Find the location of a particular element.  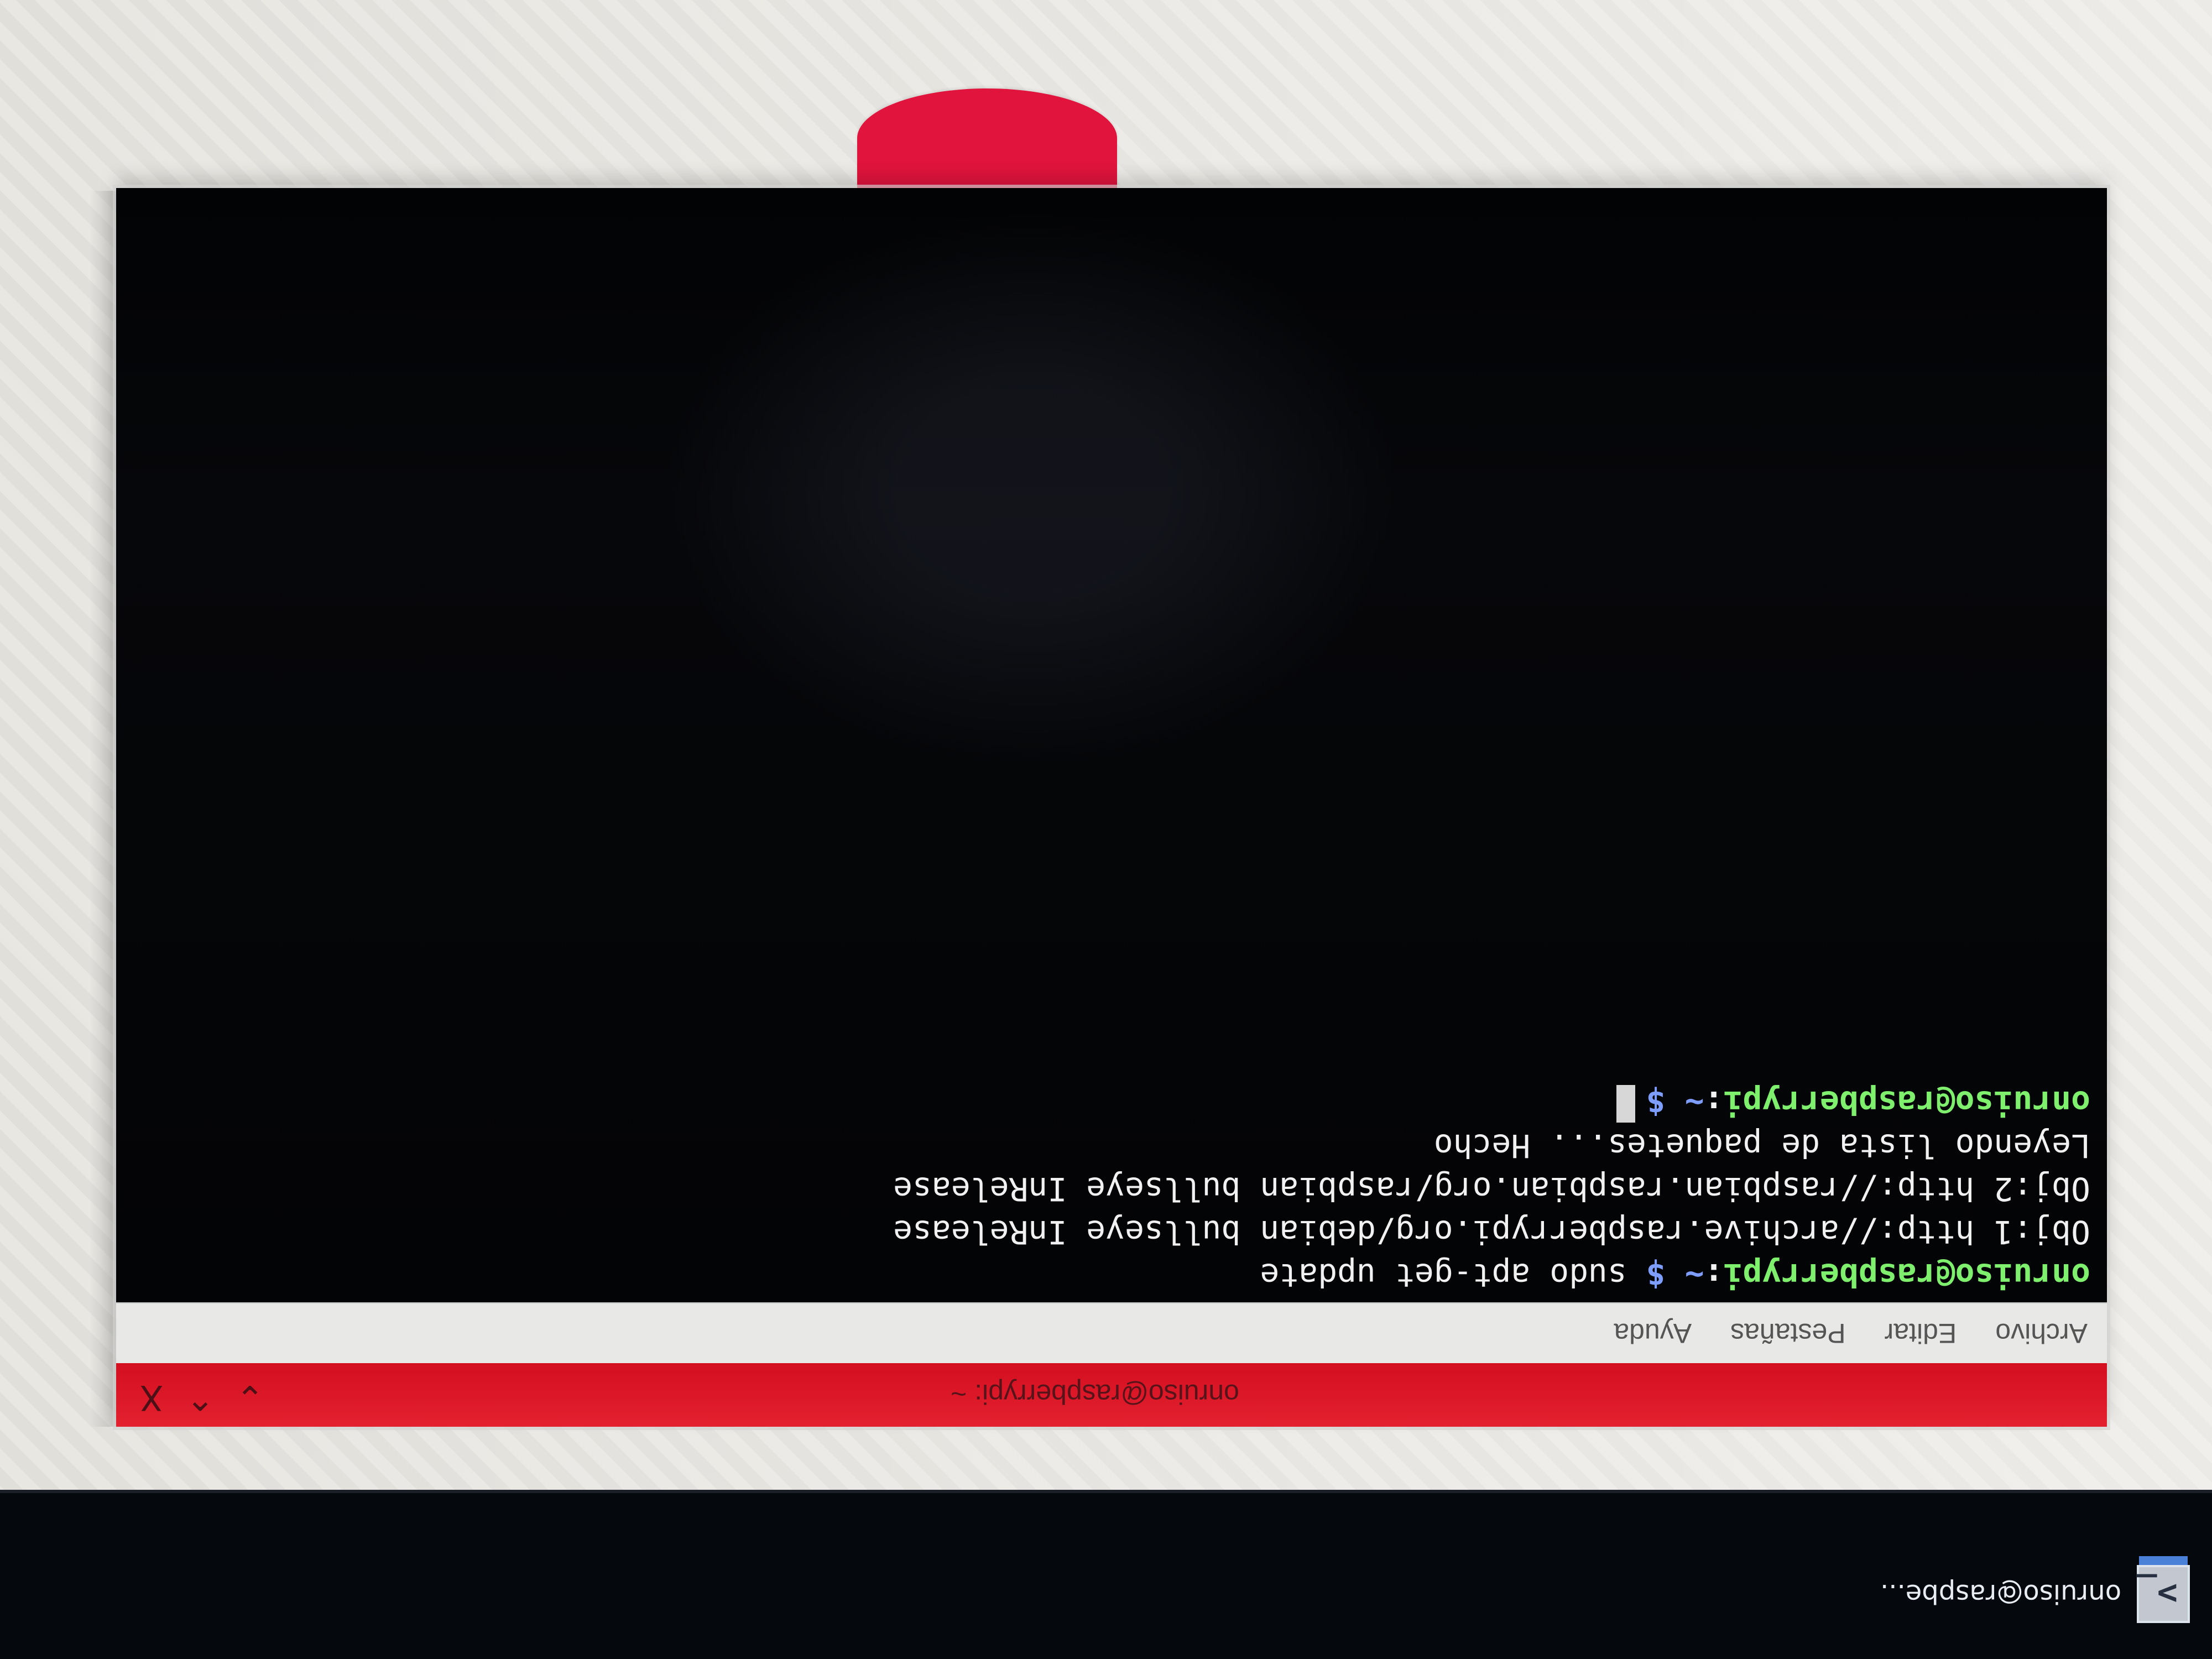

window-titlebar: onruiso@raspberrypi: ~ ⌄ ⌃ X is located at coordinates (1112, 1394).